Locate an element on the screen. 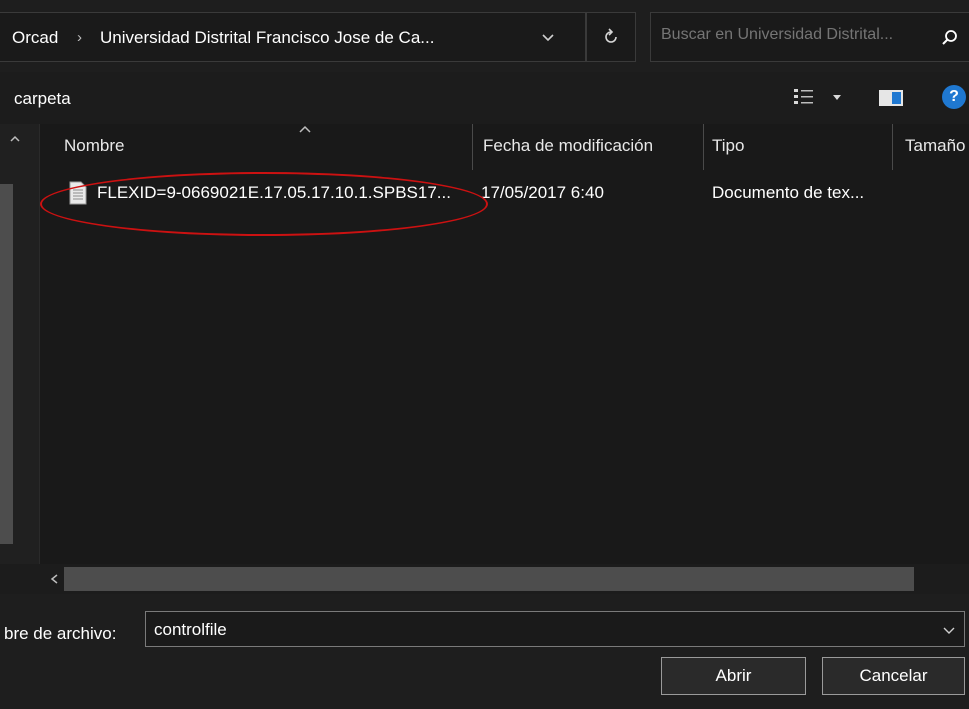 Image resolution: width=969 pixels, height=709 pixels. file-date: 17/05/2017 6:40 is located at coordinates (542, 192).